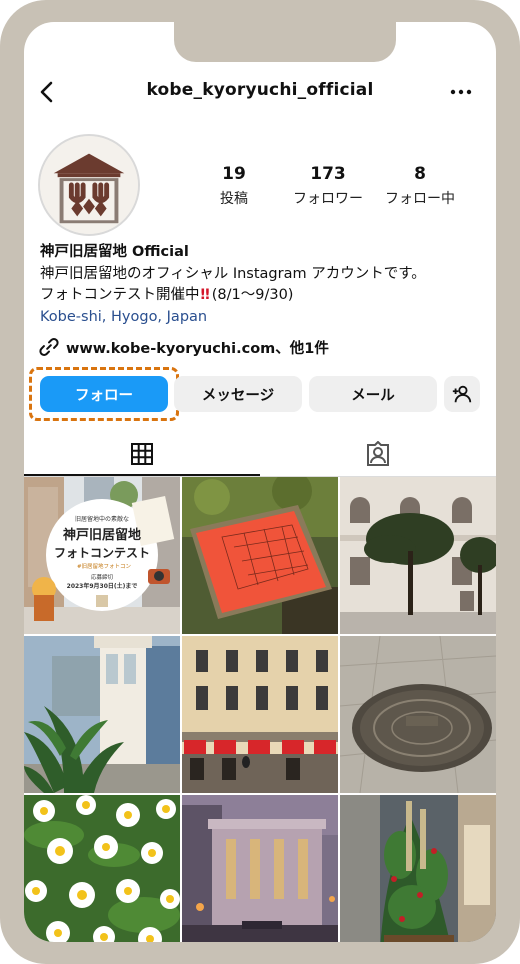  What do you see at coordinates (102, 553) in the screenshot?
I see `poster-title-2: フォトコンテスト` at bounding box center [102, 553].